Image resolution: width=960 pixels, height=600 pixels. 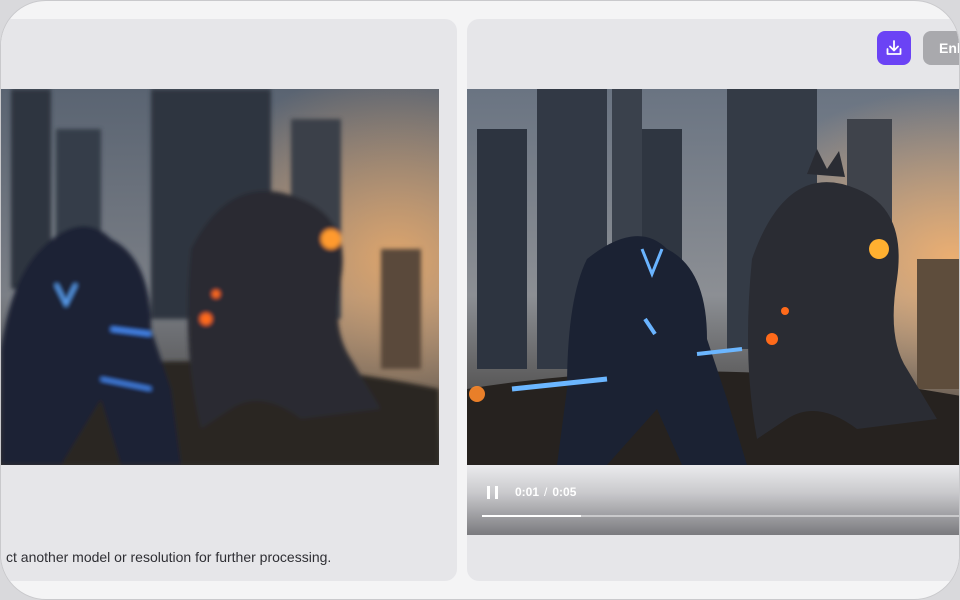 I want to click on download-button, so click(x=894, y=48).